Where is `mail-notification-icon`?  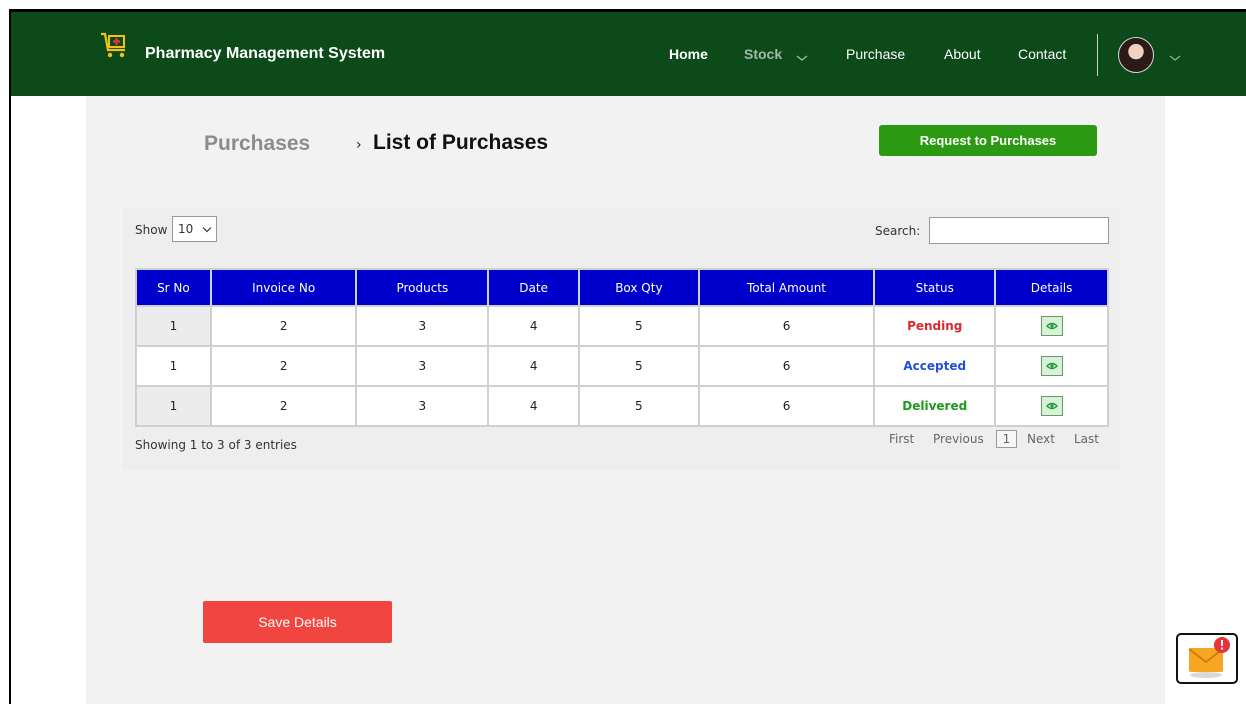
mail-notification-icon is located at coordinates (1209, 657).